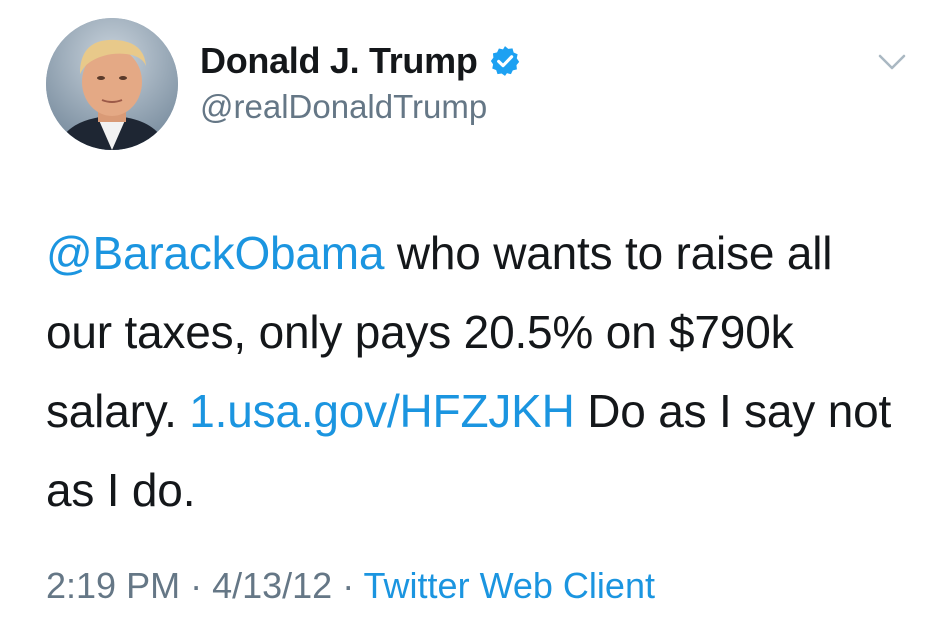  I want to click on url-link: 1.usa.gov/HFZJKH, so click(382, 411).